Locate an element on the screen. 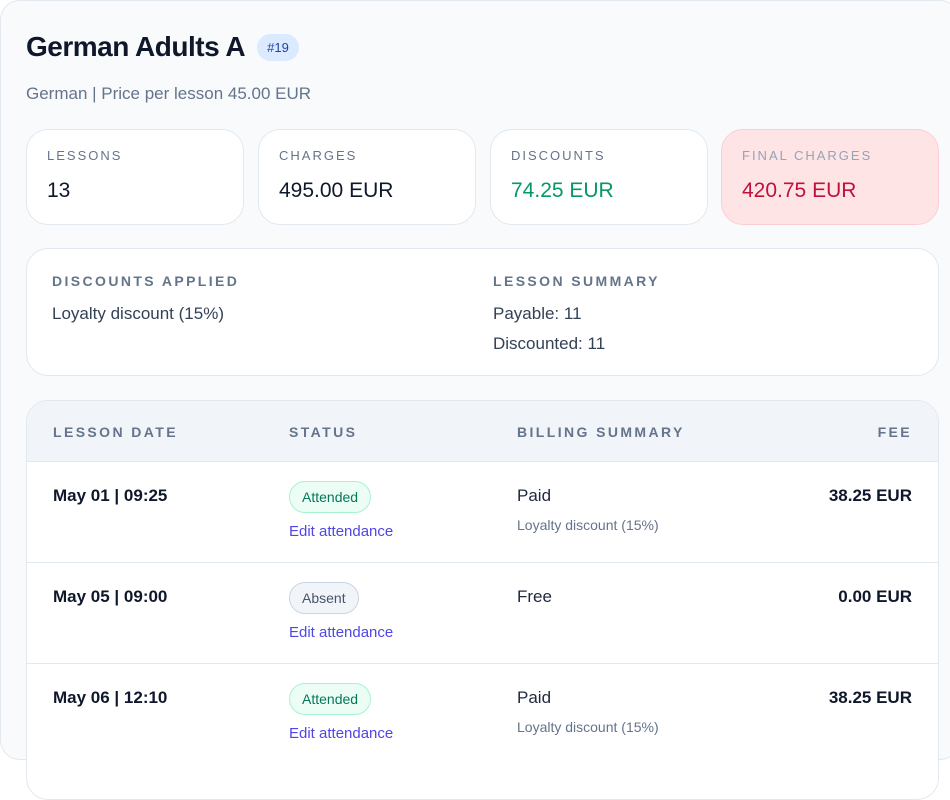  stat-card-final-charges: FINAL CHARGES 420.75 EUR is located at coordinates (830, 177).